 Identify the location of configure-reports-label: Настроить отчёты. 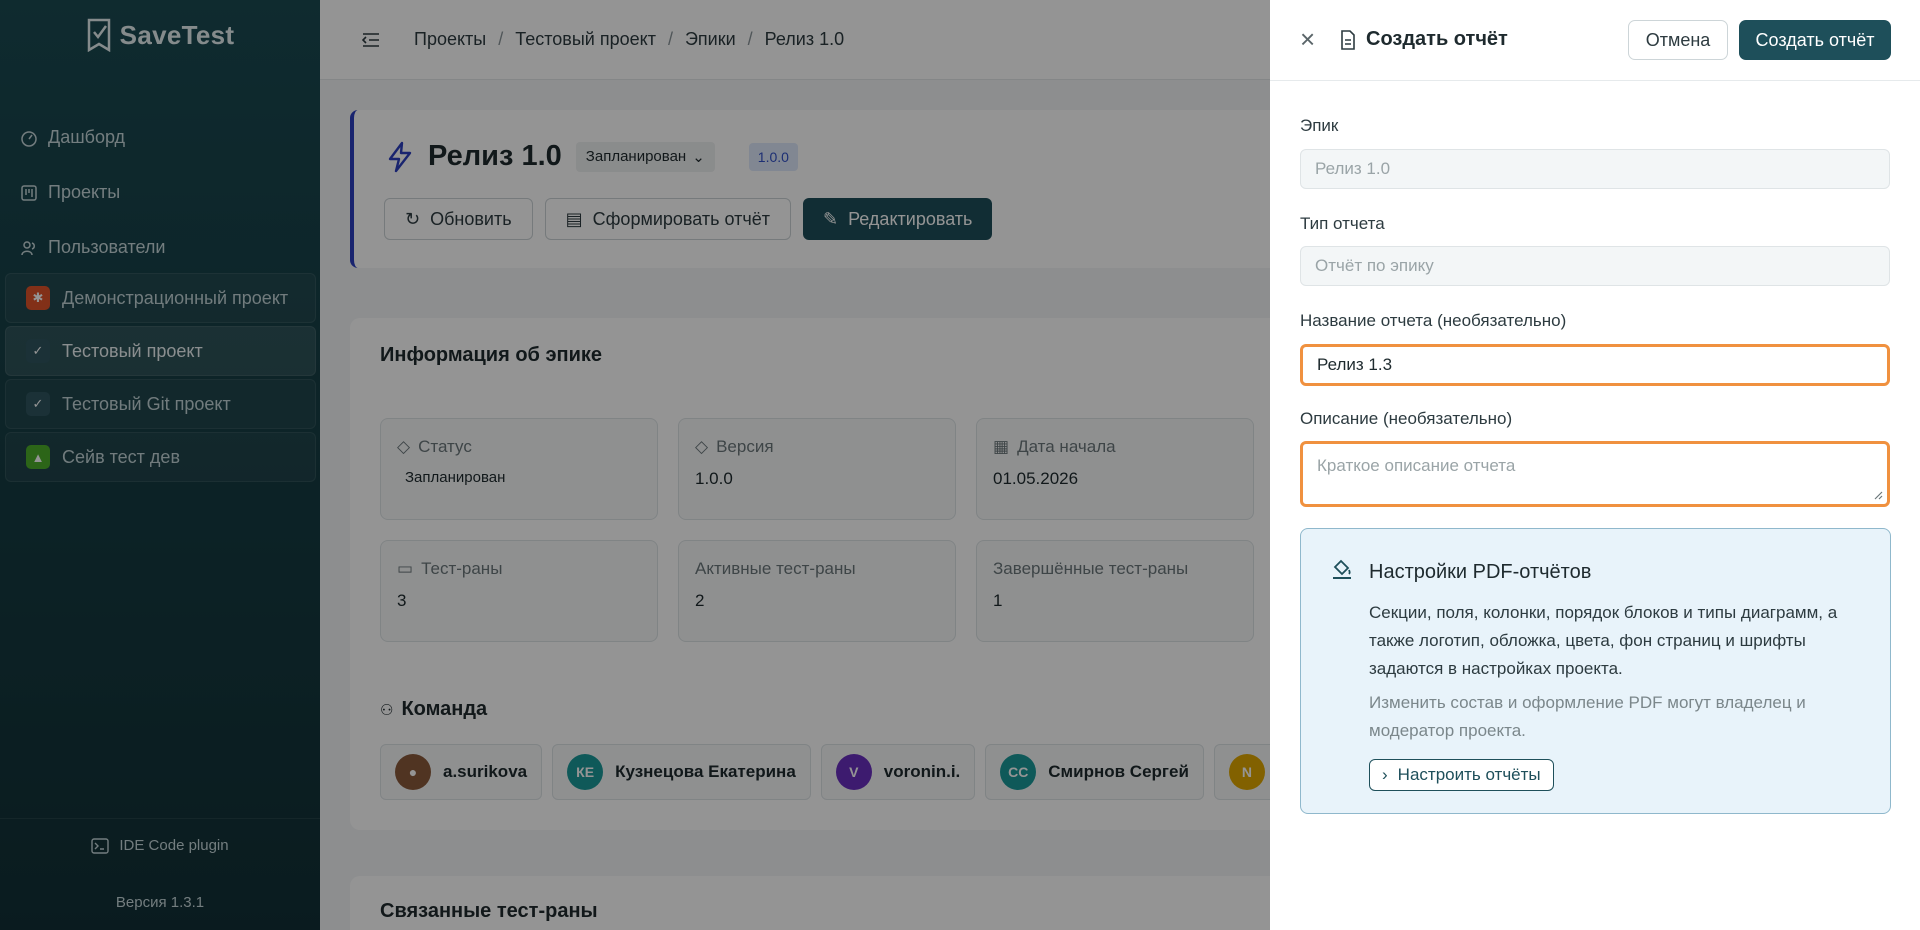
(1469, 774).